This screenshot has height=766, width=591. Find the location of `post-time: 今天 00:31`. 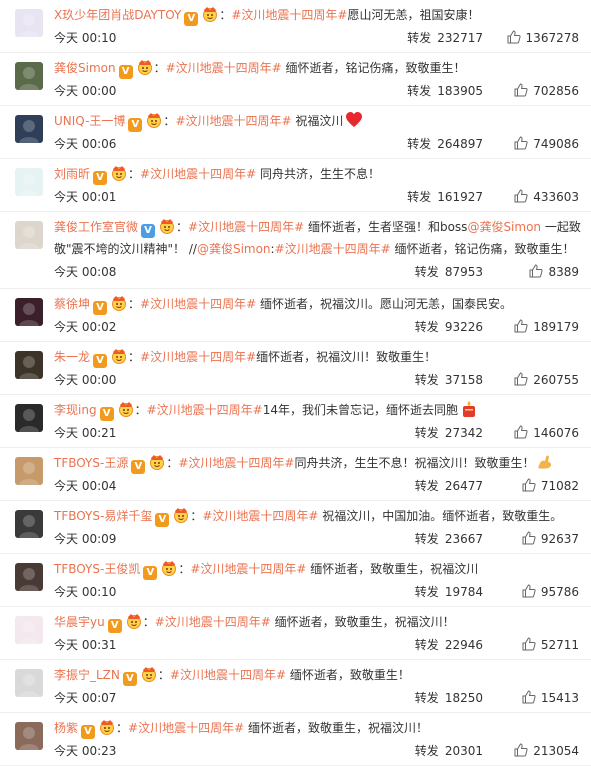

post-time: 今天 00:31 is located at coordinates (85, 645).